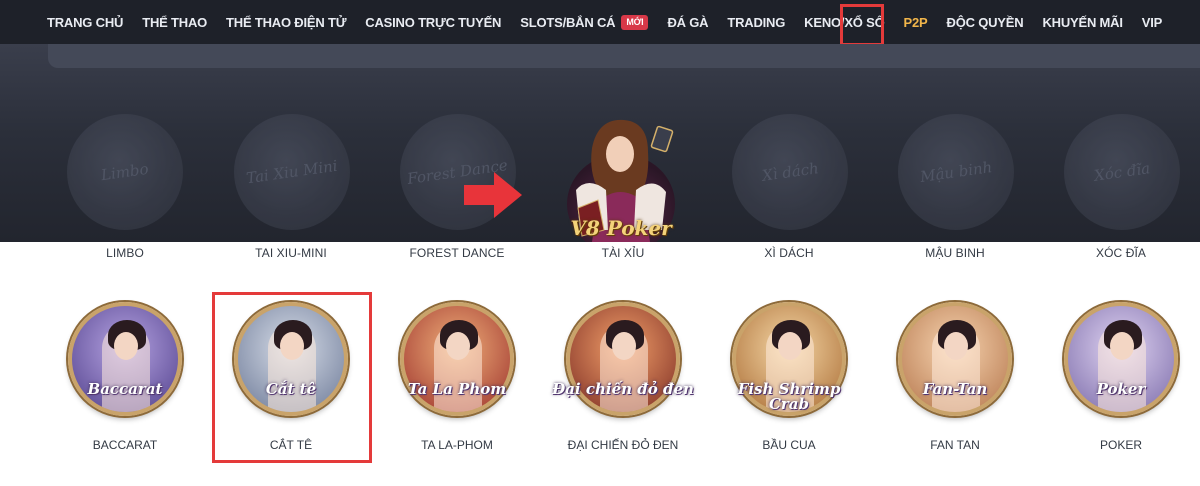  I want to click on game-label-forest-dance: FOREST DANCE, so click(457, 253).